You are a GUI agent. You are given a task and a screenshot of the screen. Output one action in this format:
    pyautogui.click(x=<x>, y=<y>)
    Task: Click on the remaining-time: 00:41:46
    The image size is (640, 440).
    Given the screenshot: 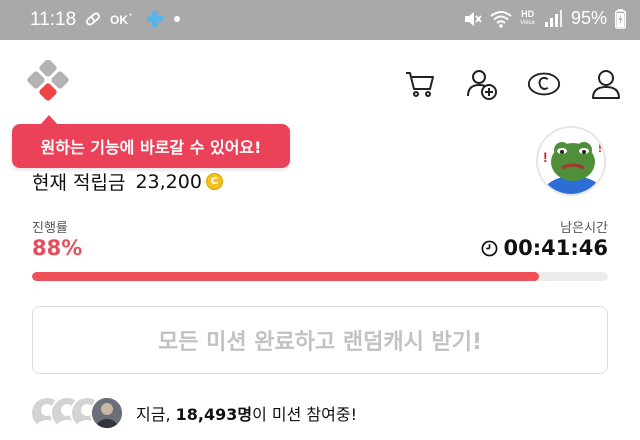 What is the action you would take?
    pyautogui.click(x=544, y=248)
    